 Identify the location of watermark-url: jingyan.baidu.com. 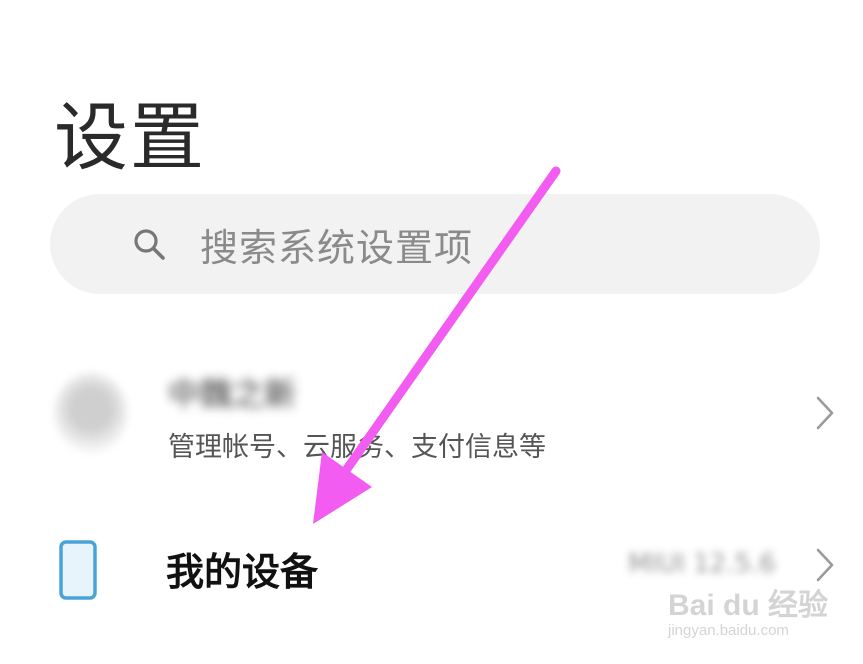
(728, 630).